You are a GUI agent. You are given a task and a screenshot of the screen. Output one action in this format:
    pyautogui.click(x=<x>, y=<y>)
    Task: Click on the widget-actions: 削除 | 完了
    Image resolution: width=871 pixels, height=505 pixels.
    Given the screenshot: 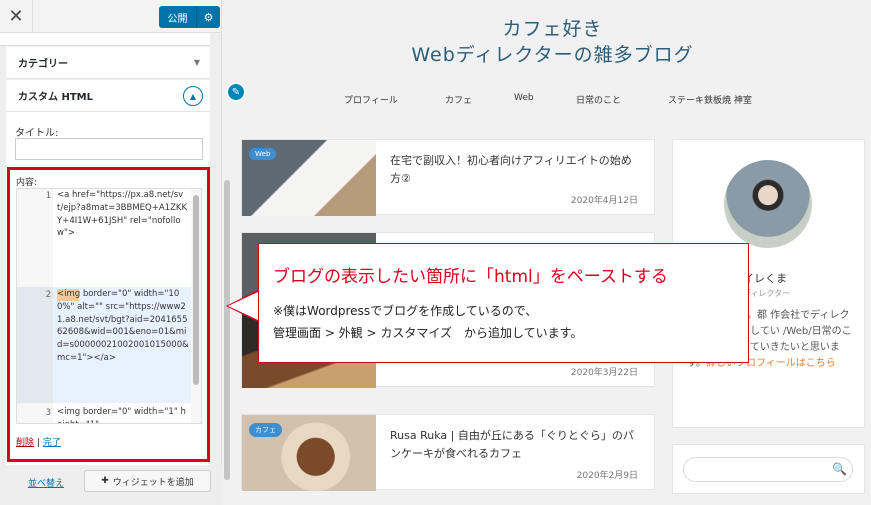 What is the action you would take?
    pyautogui.click(x=38, y=441)
    